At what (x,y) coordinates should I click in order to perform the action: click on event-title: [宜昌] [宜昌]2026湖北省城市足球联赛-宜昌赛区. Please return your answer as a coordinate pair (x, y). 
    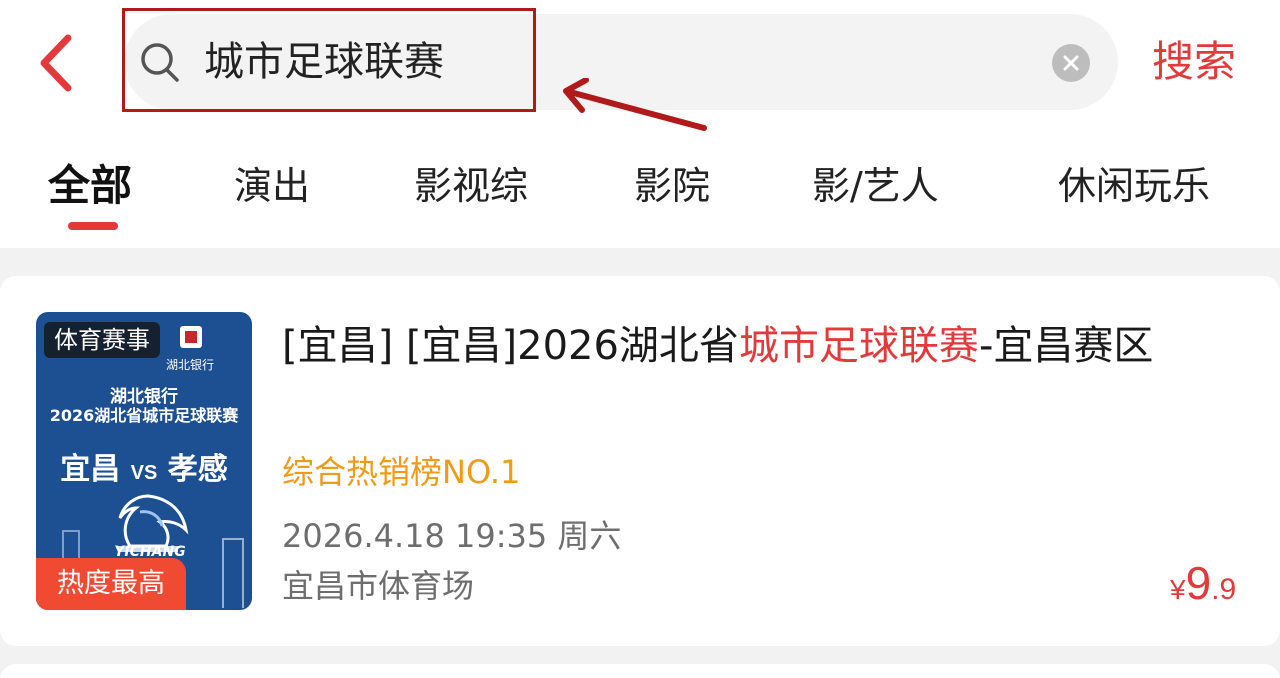
    Looking at the image, I should click on (762, 346).